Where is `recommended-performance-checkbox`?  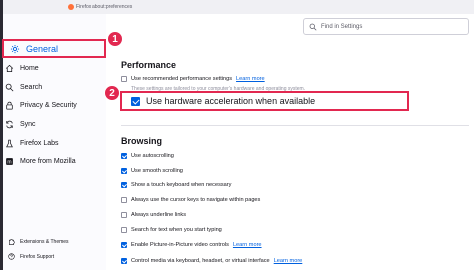 recommended-performance-checkbox is located at coordinates (124, 79).